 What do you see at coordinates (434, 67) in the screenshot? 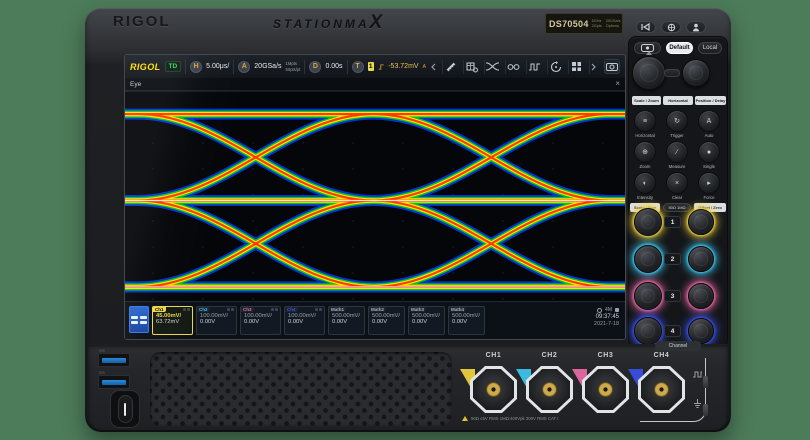
I see `collapse-left-icon` at bounding box center [434, 67].